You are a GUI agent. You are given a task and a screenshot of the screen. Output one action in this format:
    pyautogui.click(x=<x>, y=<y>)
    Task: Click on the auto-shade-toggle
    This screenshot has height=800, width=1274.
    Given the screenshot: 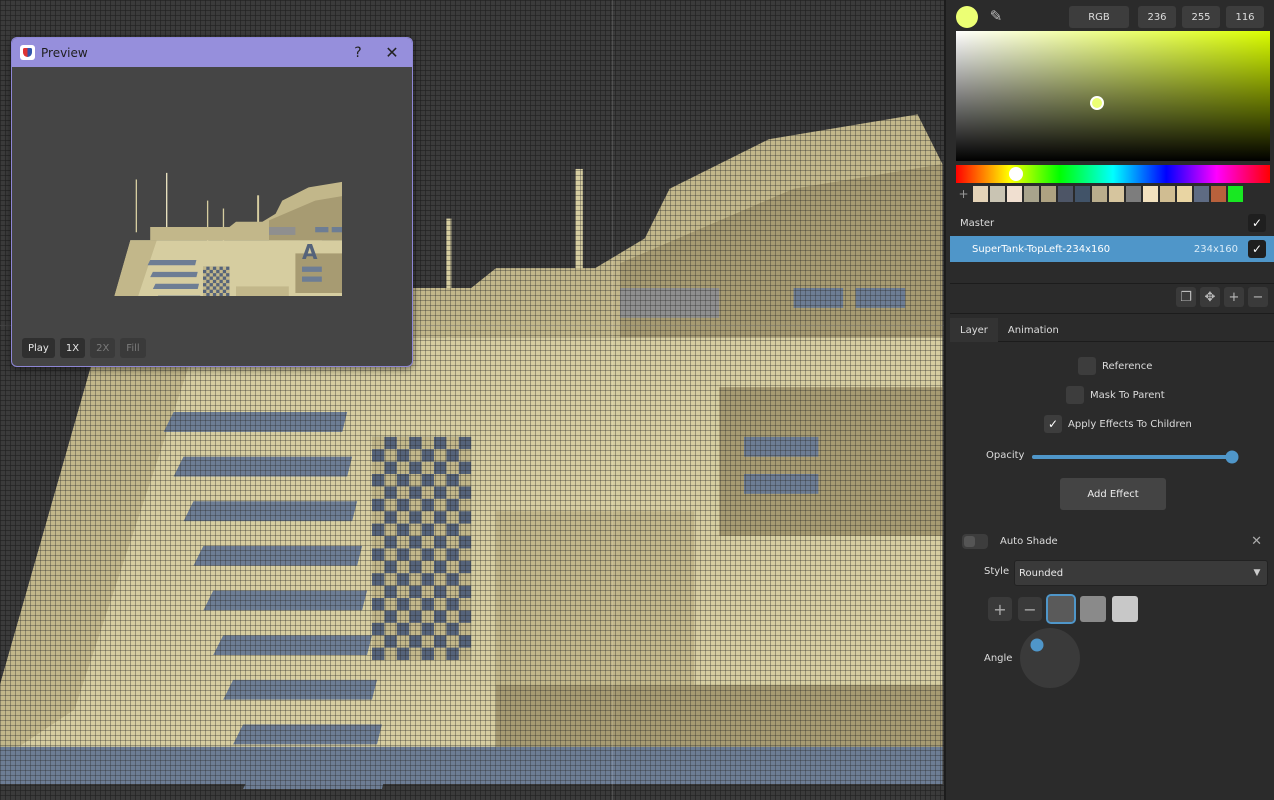 What is the action you would take?
    pyautogui.click(x=975, y=541)
    